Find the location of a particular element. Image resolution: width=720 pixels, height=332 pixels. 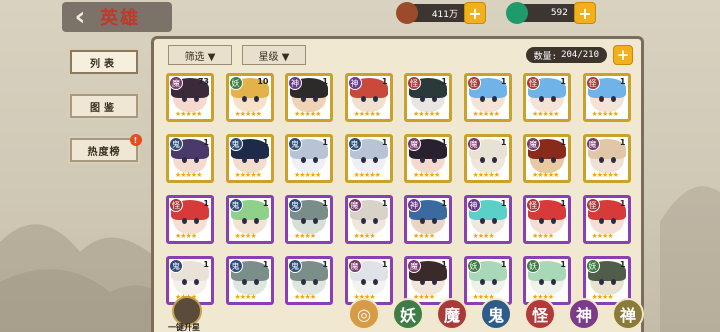

star-filter-dropdown: 星级 ▼ is located at coordinates (274, 55).